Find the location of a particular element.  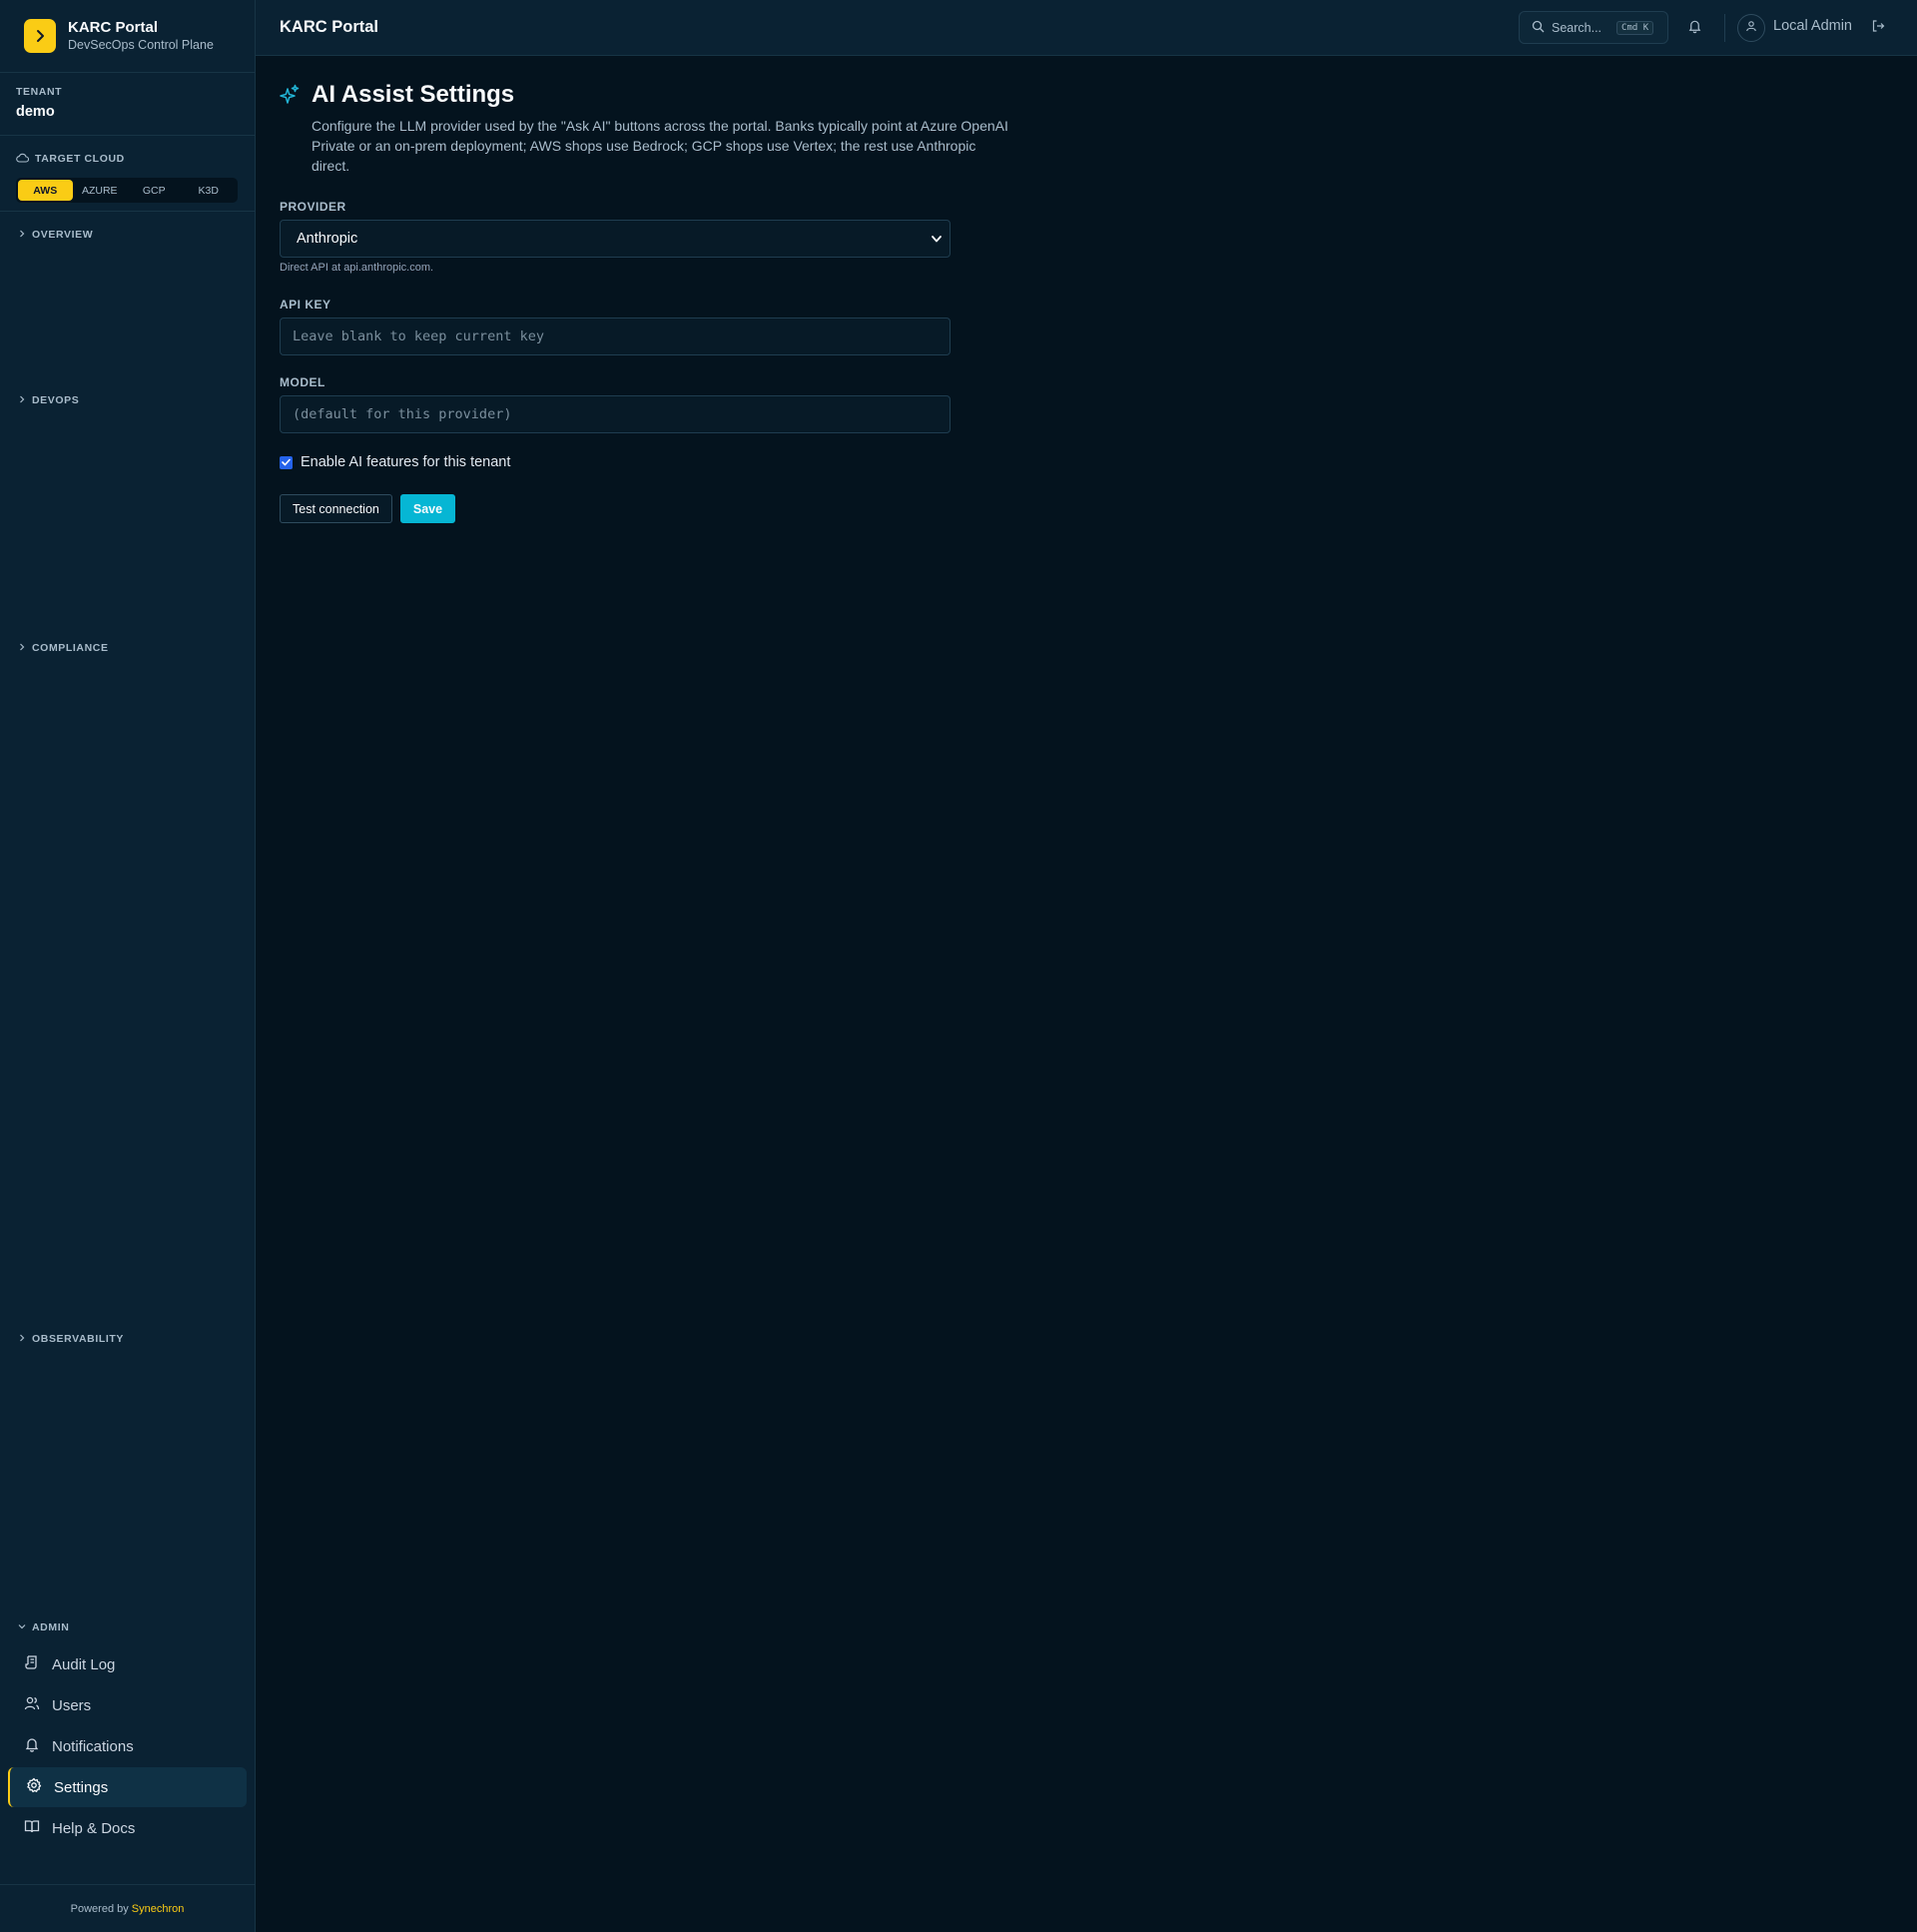

model-input is located at coordinates (615, 414).